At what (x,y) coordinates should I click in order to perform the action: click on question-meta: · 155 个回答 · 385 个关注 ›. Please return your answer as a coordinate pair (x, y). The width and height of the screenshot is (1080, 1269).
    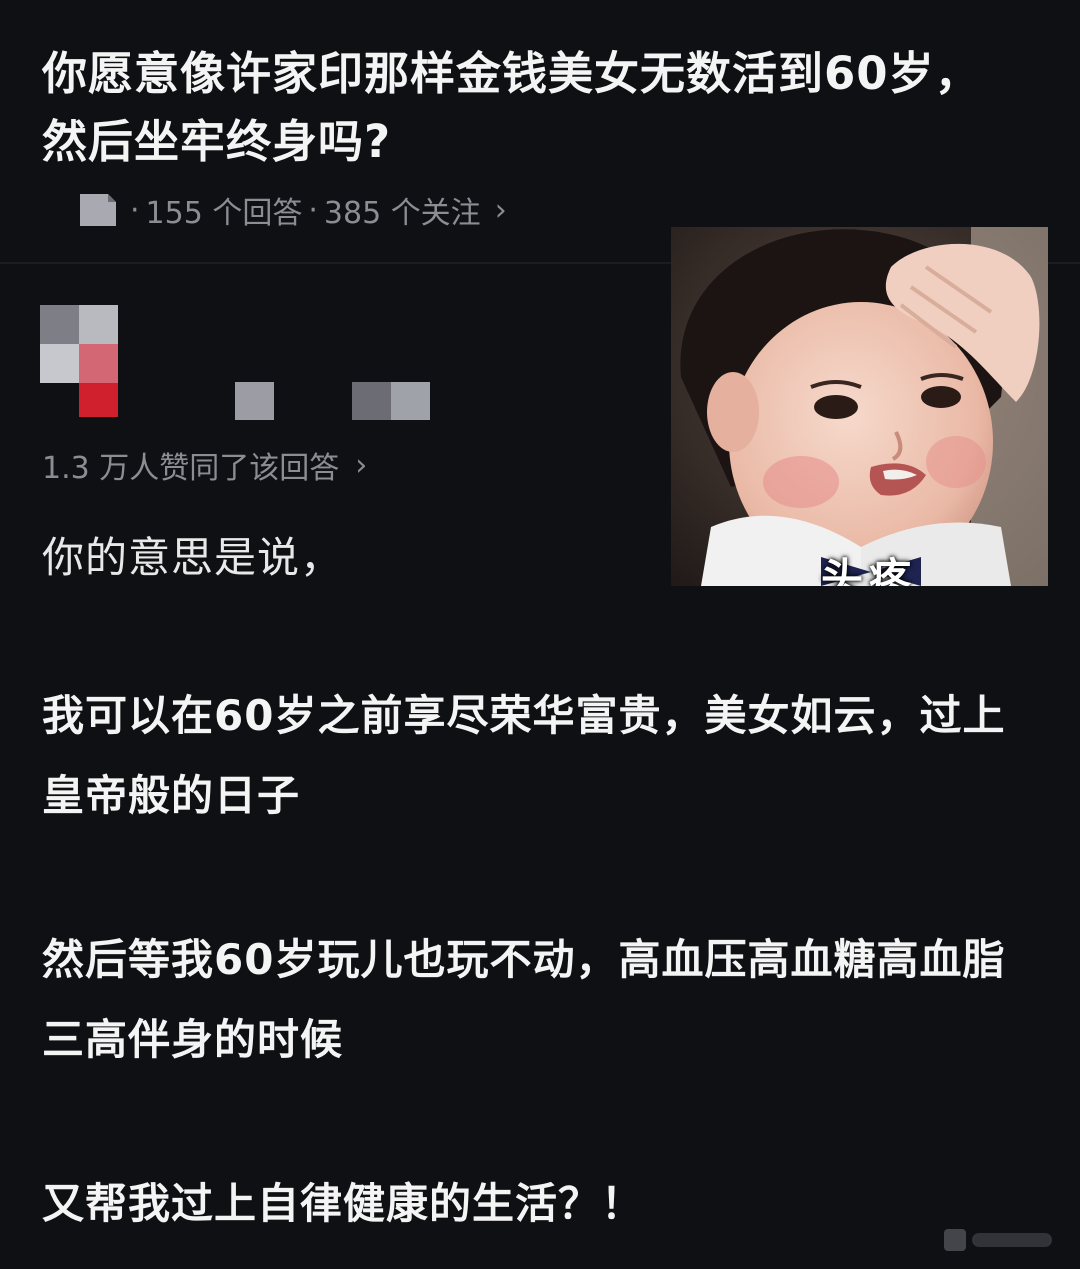
    Looking at the image, I should click on (292, 210).